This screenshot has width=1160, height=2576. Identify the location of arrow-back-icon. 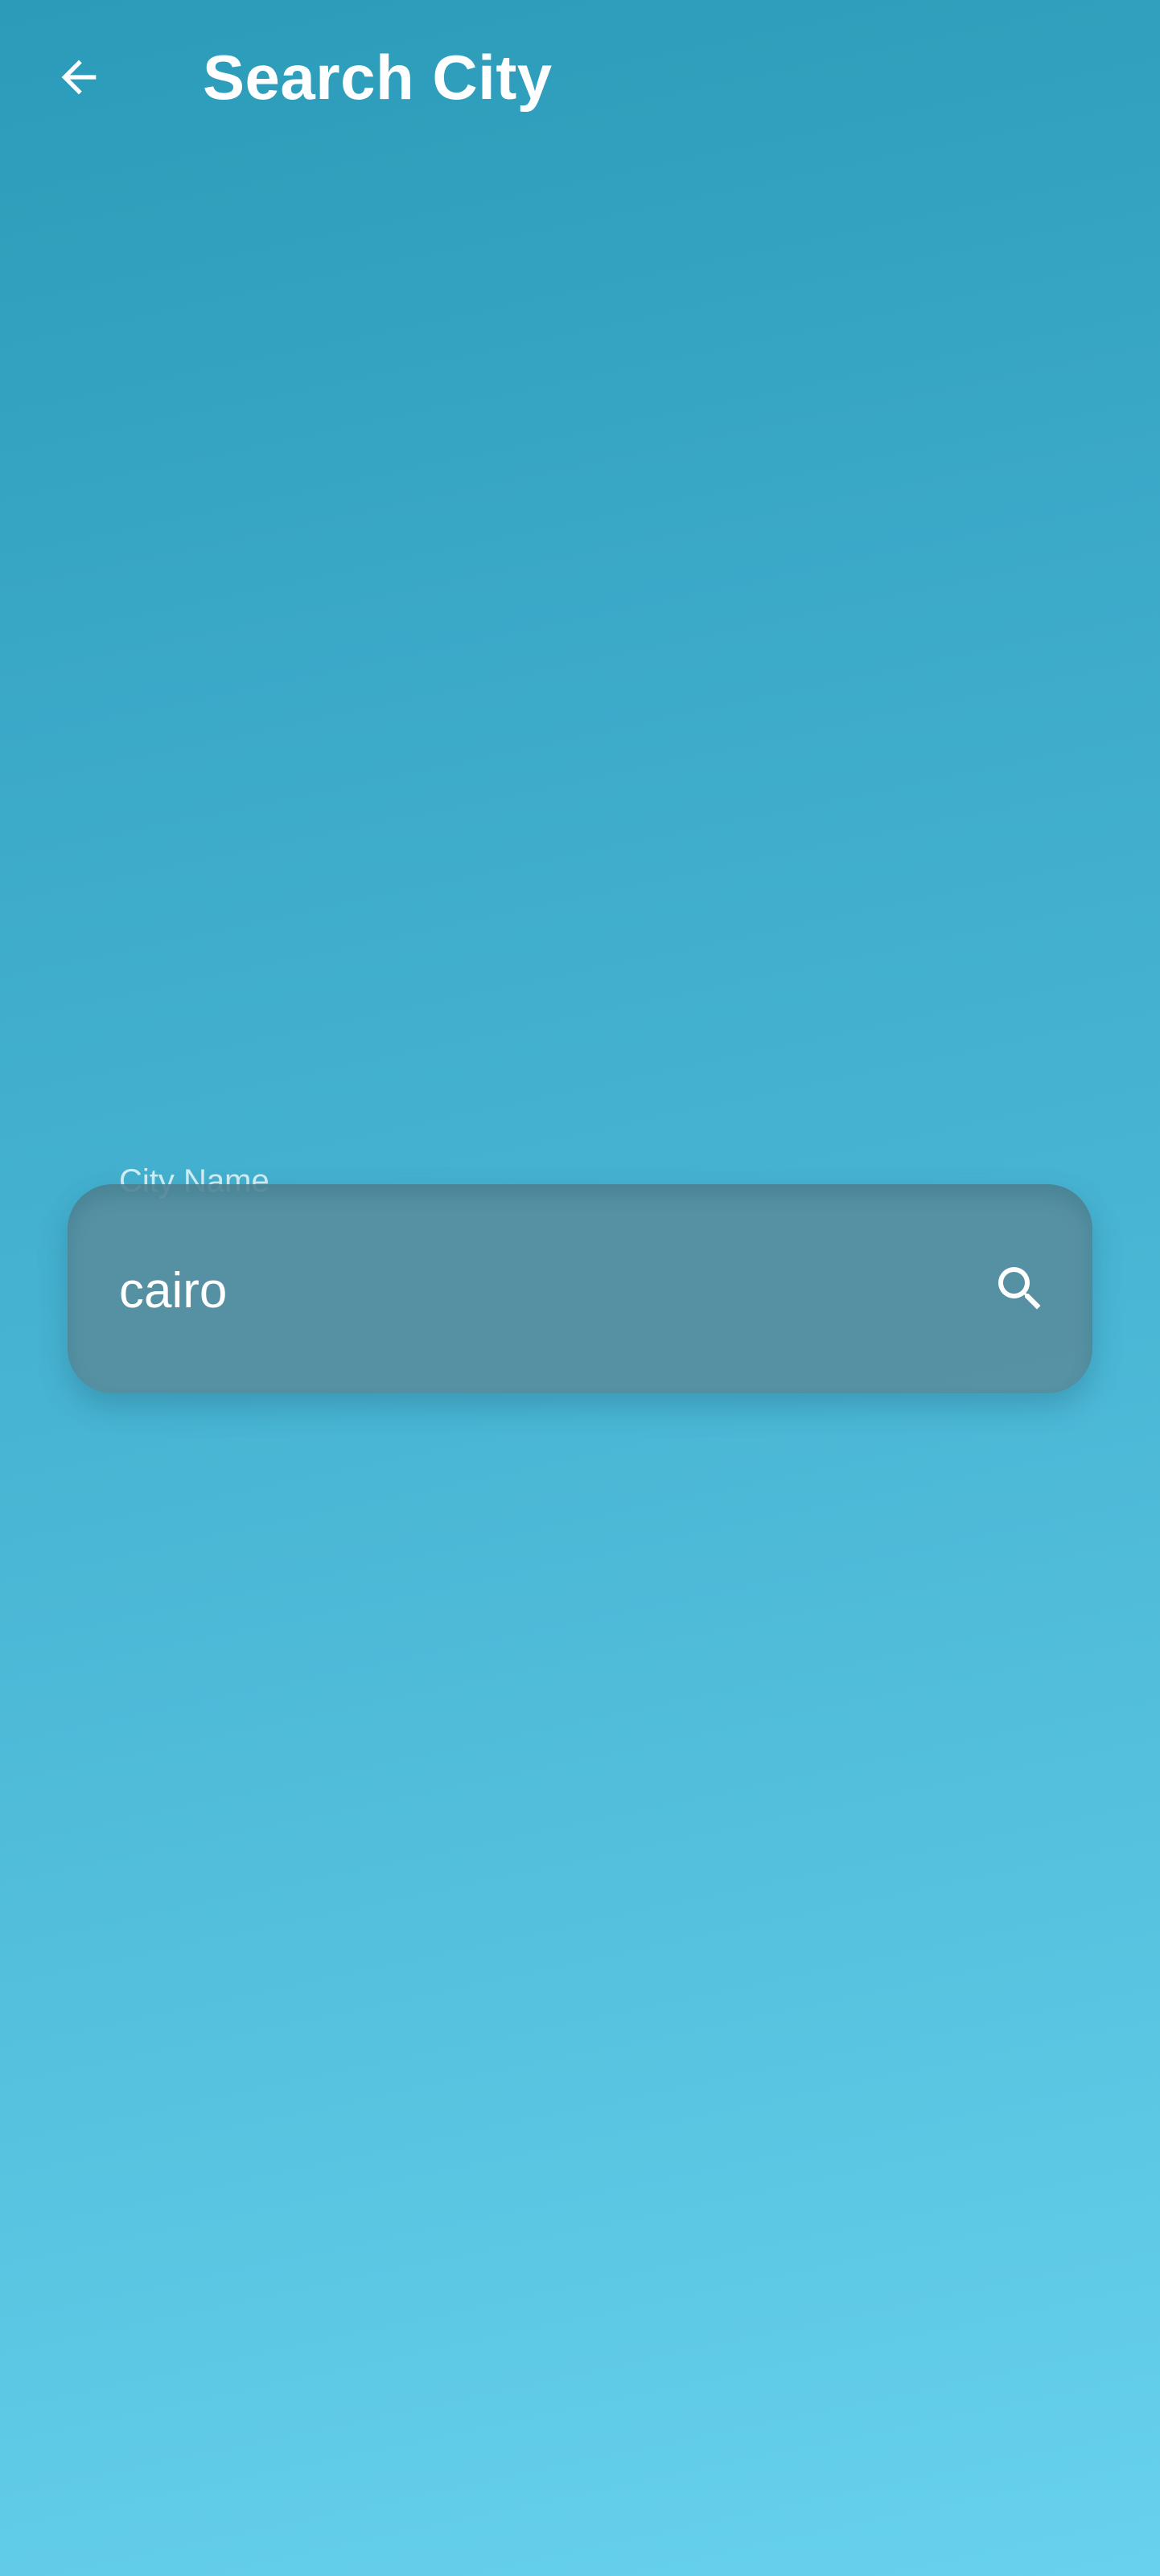
(79, 79).